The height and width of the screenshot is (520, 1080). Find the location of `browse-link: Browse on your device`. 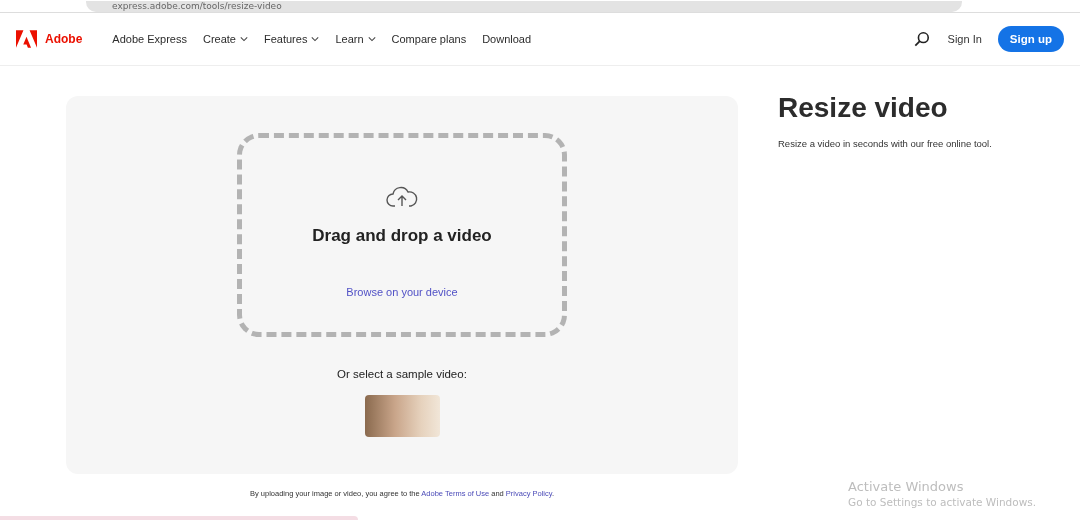

browse-link: Browse on your device is located at coordinates (402, 292).